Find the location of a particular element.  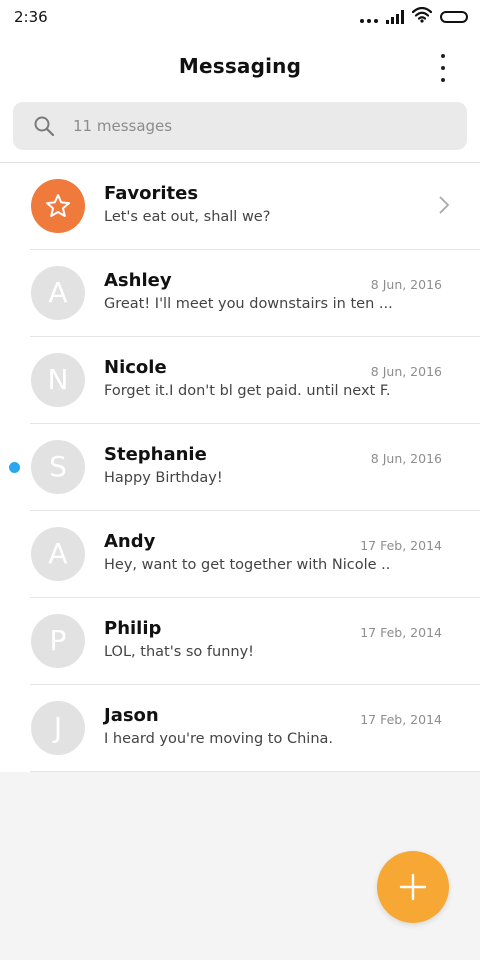

contact-name: Andy is located at coordinates (130, 541).